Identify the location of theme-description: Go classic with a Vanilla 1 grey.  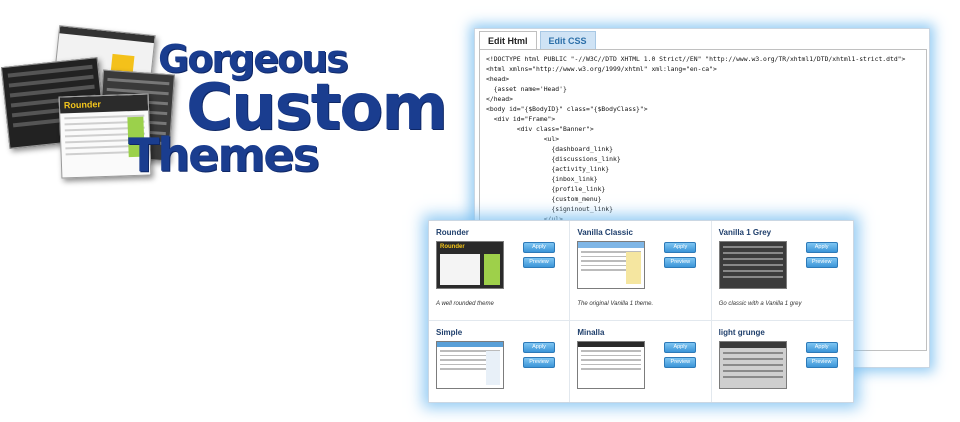
(760, 304).